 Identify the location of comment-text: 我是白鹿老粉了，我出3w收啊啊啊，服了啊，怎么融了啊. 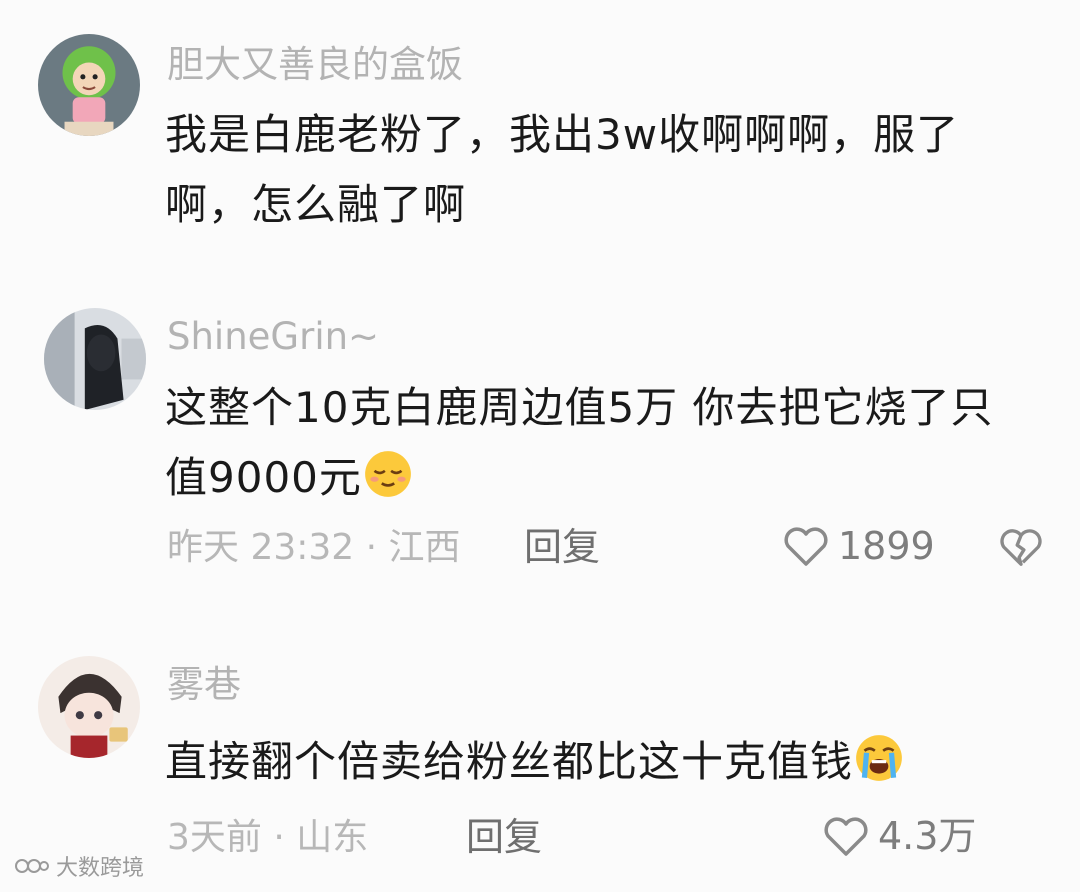
(605, 170).